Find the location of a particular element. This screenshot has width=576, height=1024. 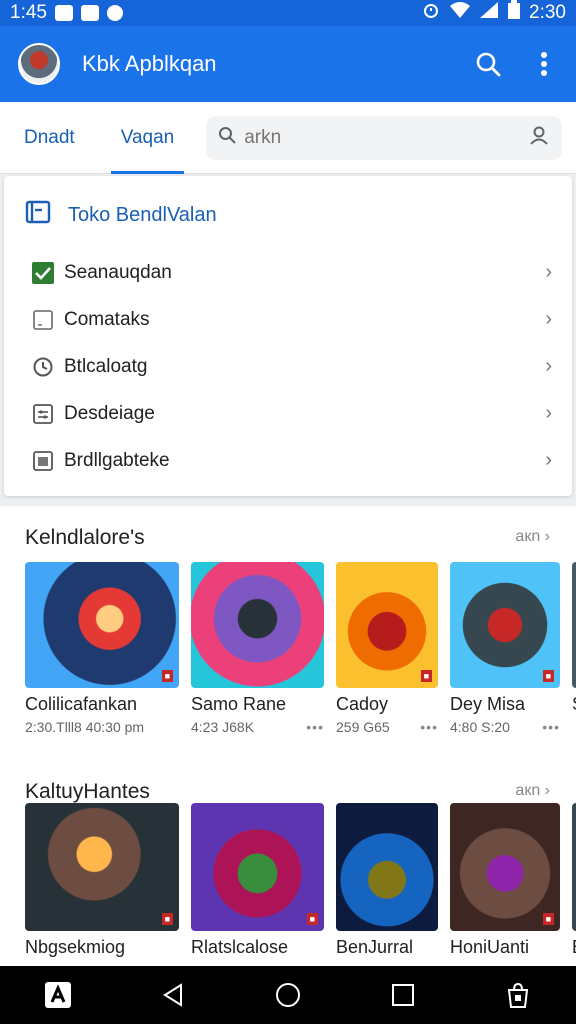

home-icon is located at coordinates (288, 995).